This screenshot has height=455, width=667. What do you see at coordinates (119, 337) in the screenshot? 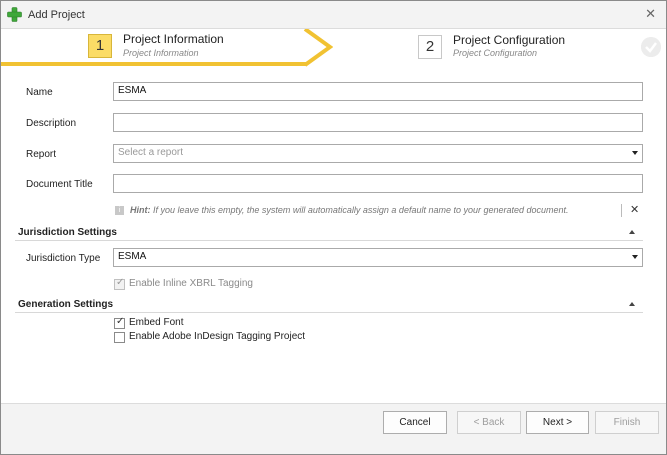
I see `indesign-checkbox` at bounding box center [119, 337].